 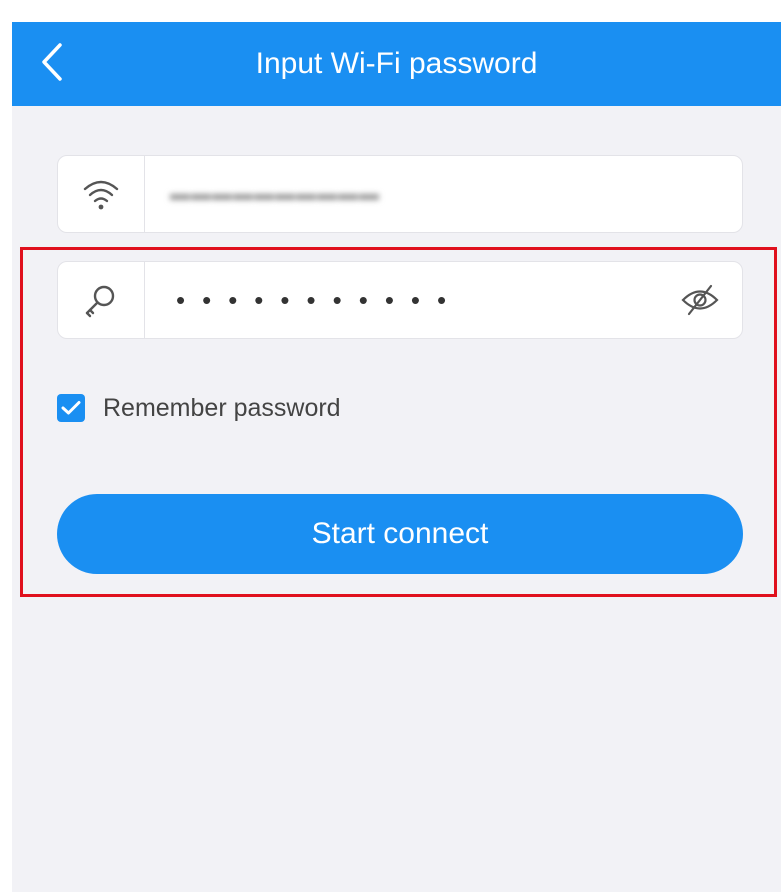 I want to click on remember-checkbox, so click(x=71, y=408).